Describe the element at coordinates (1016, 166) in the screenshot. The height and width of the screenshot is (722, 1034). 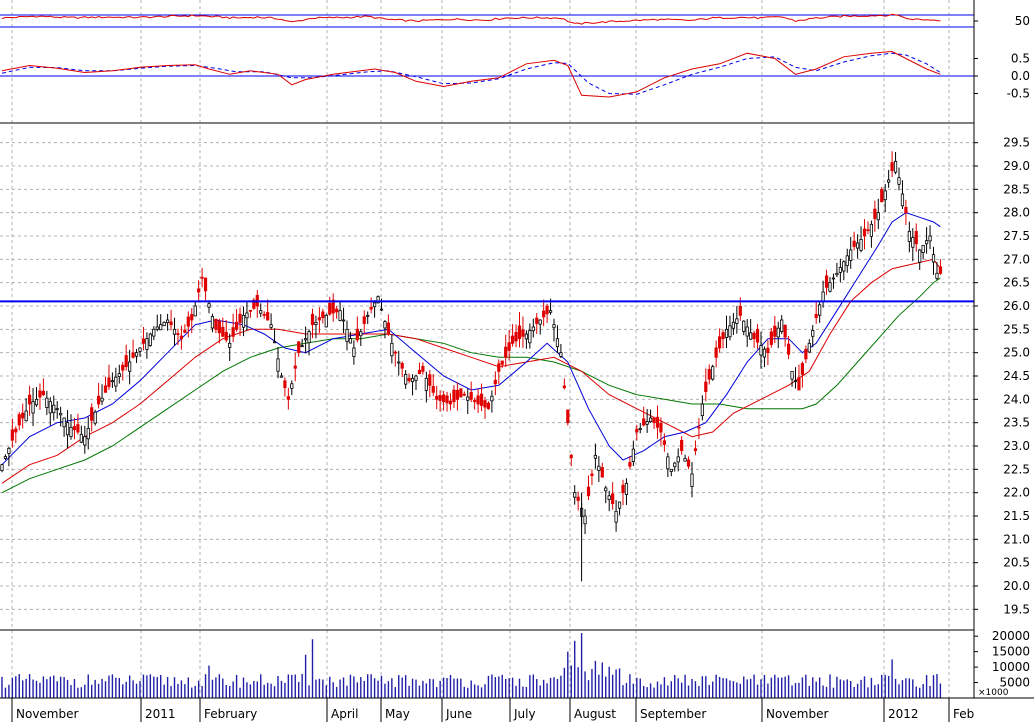
I see `price-tick-label: 29.0` at that location.